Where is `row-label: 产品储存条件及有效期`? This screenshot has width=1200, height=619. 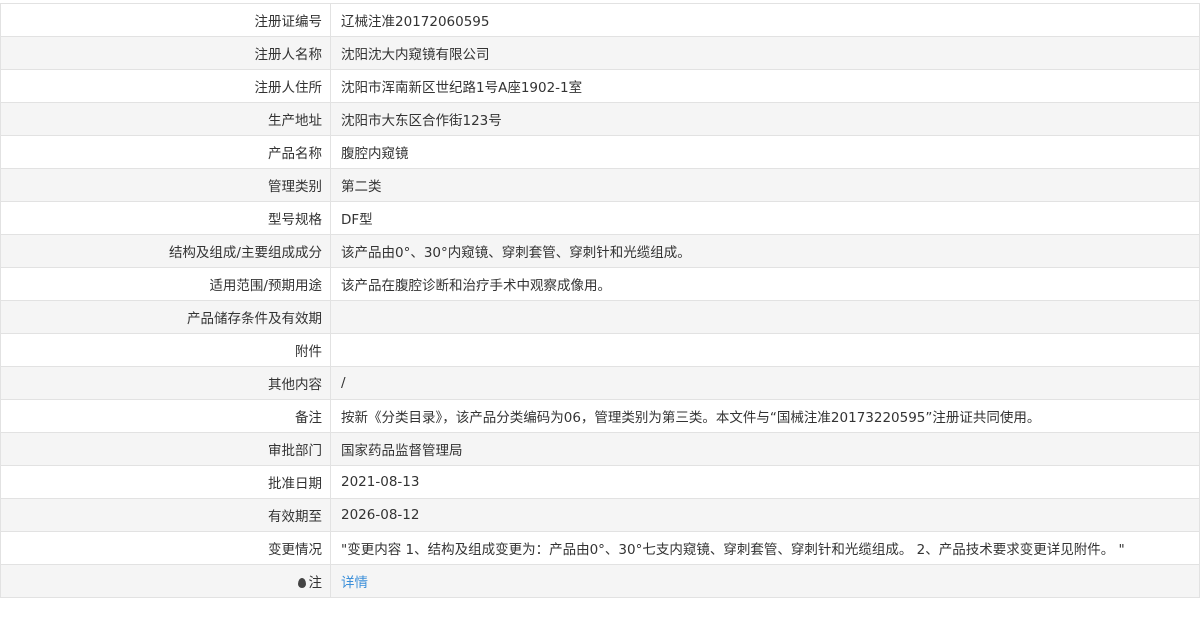
row-label: 产品储存条件及有效期 is located at coordinates (165, 317).